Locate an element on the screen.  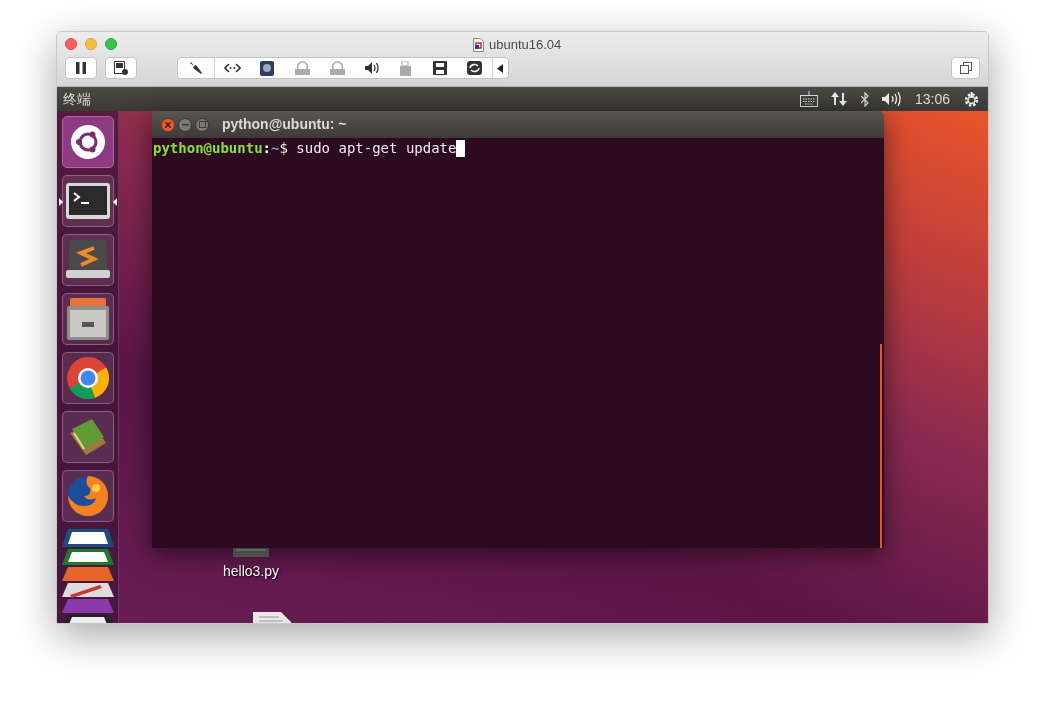
maximize-button is located at coordinates (202, 124).